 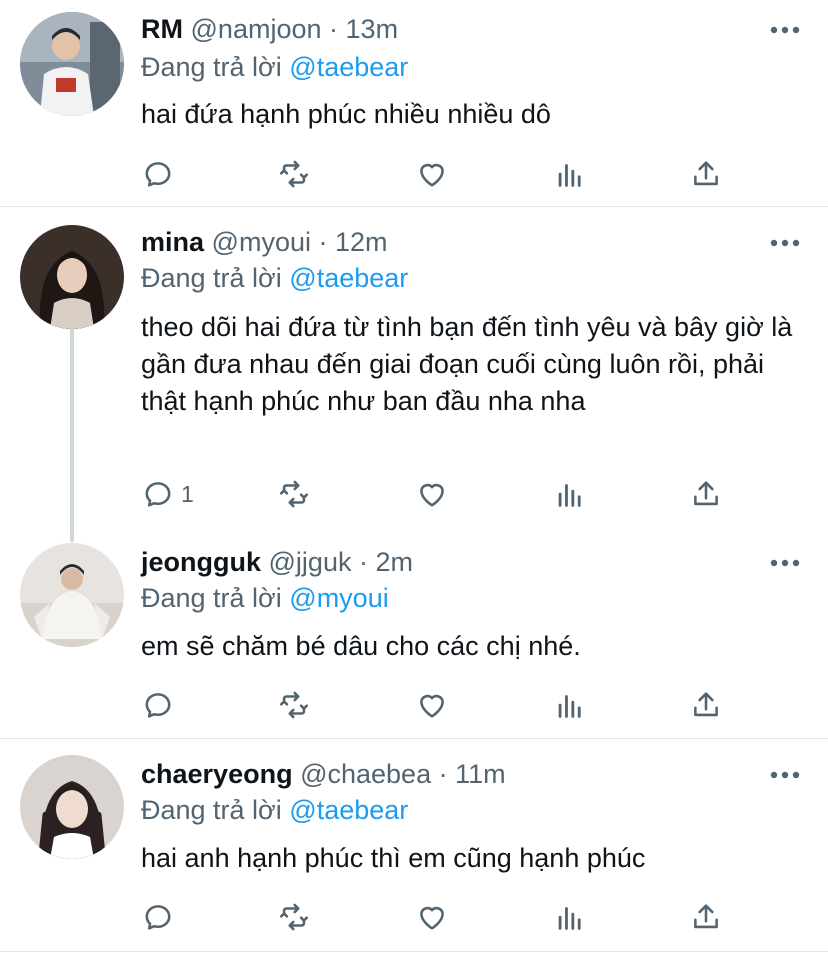 I want to click on display-name: mina, so click(x=172, y=242).